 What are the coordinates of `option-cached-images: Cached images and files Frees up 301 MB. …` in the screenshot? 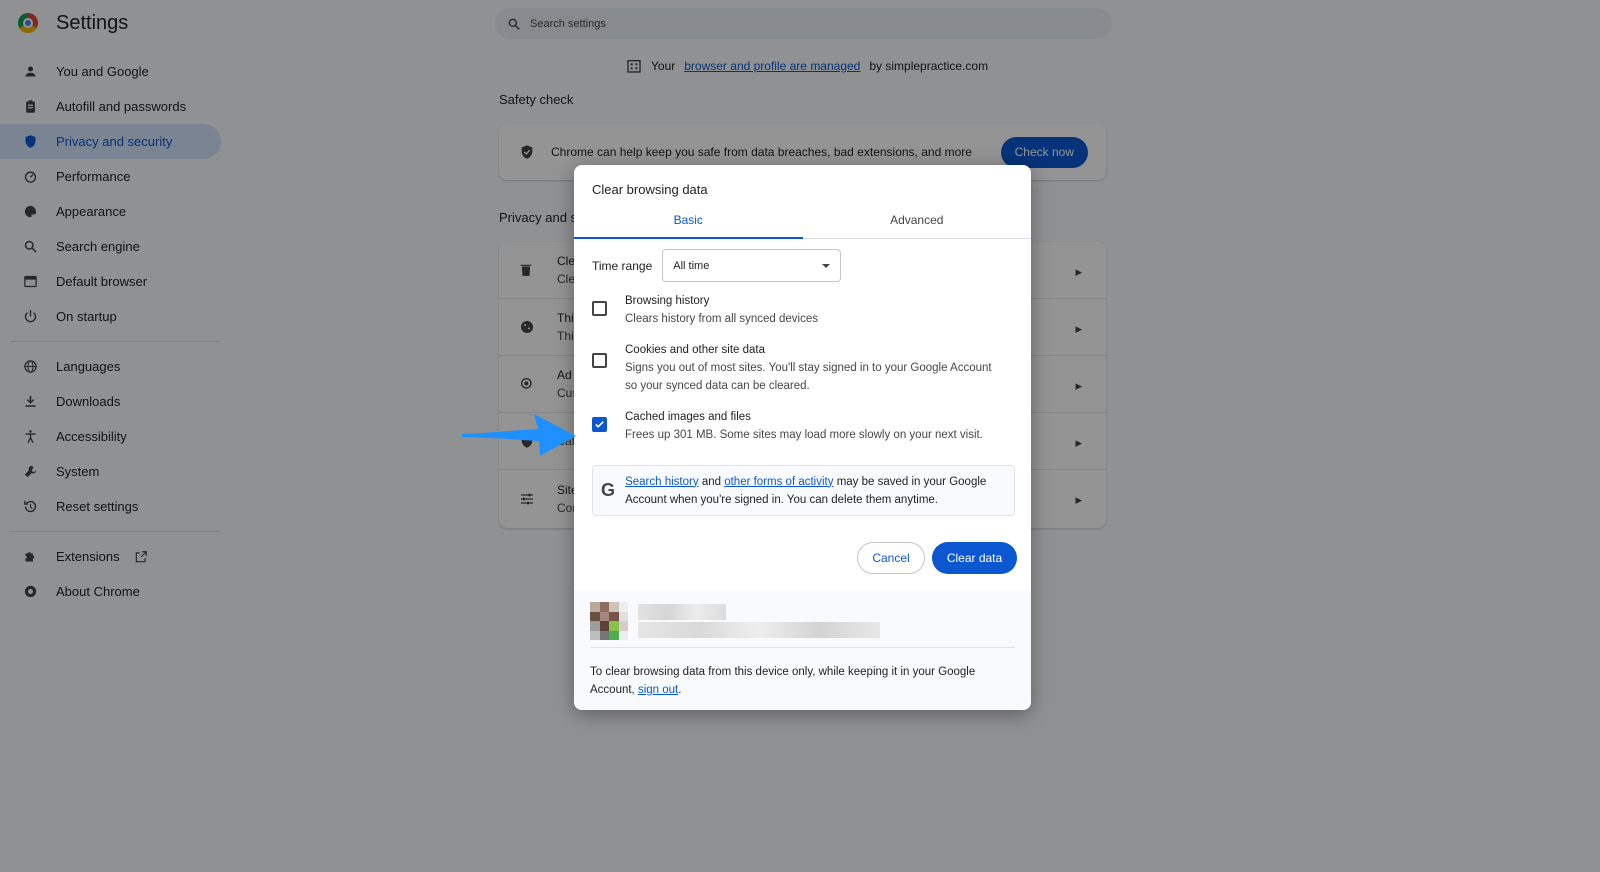 It's located at (798, 426).